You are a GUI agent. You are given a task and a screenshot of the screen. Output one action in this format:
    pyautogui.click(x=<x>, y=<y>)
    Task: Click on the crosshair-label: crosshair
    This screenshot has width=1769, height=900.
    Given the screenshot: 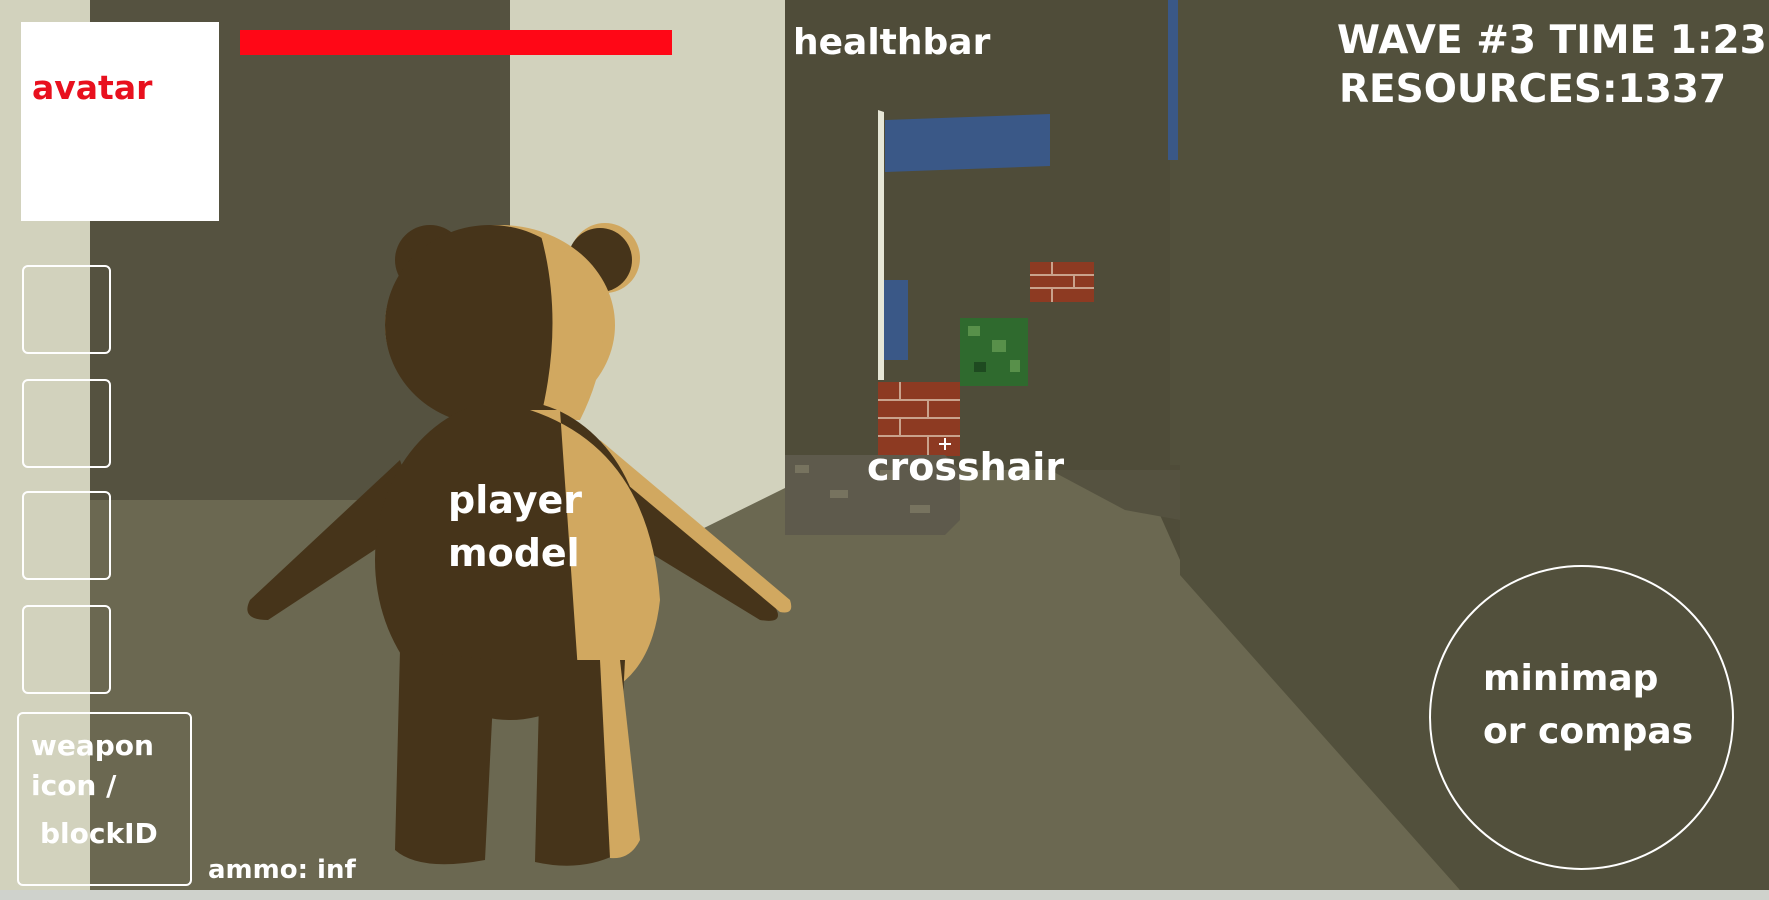 What is the action you would take?
    pyautogui.click(x=966, y=467)
    